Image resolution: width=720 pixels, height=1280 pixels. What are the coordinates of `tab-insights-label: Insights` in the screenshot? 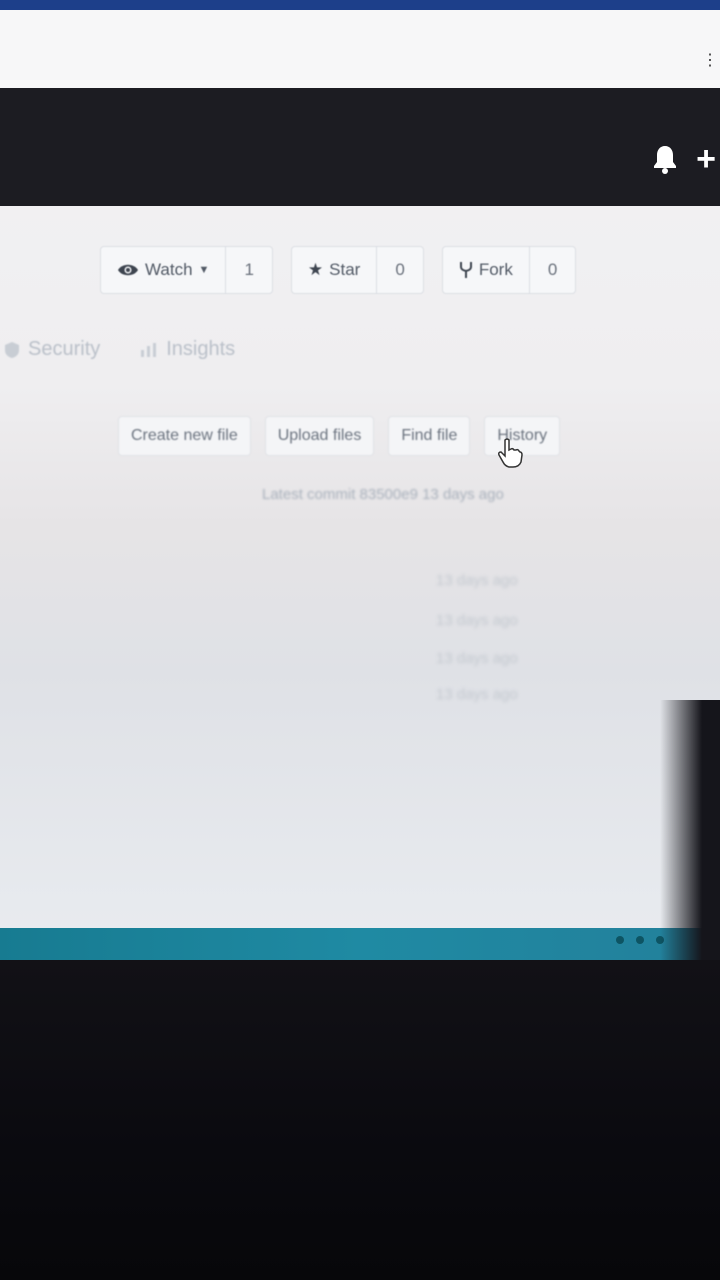 It's located at (201, 349).